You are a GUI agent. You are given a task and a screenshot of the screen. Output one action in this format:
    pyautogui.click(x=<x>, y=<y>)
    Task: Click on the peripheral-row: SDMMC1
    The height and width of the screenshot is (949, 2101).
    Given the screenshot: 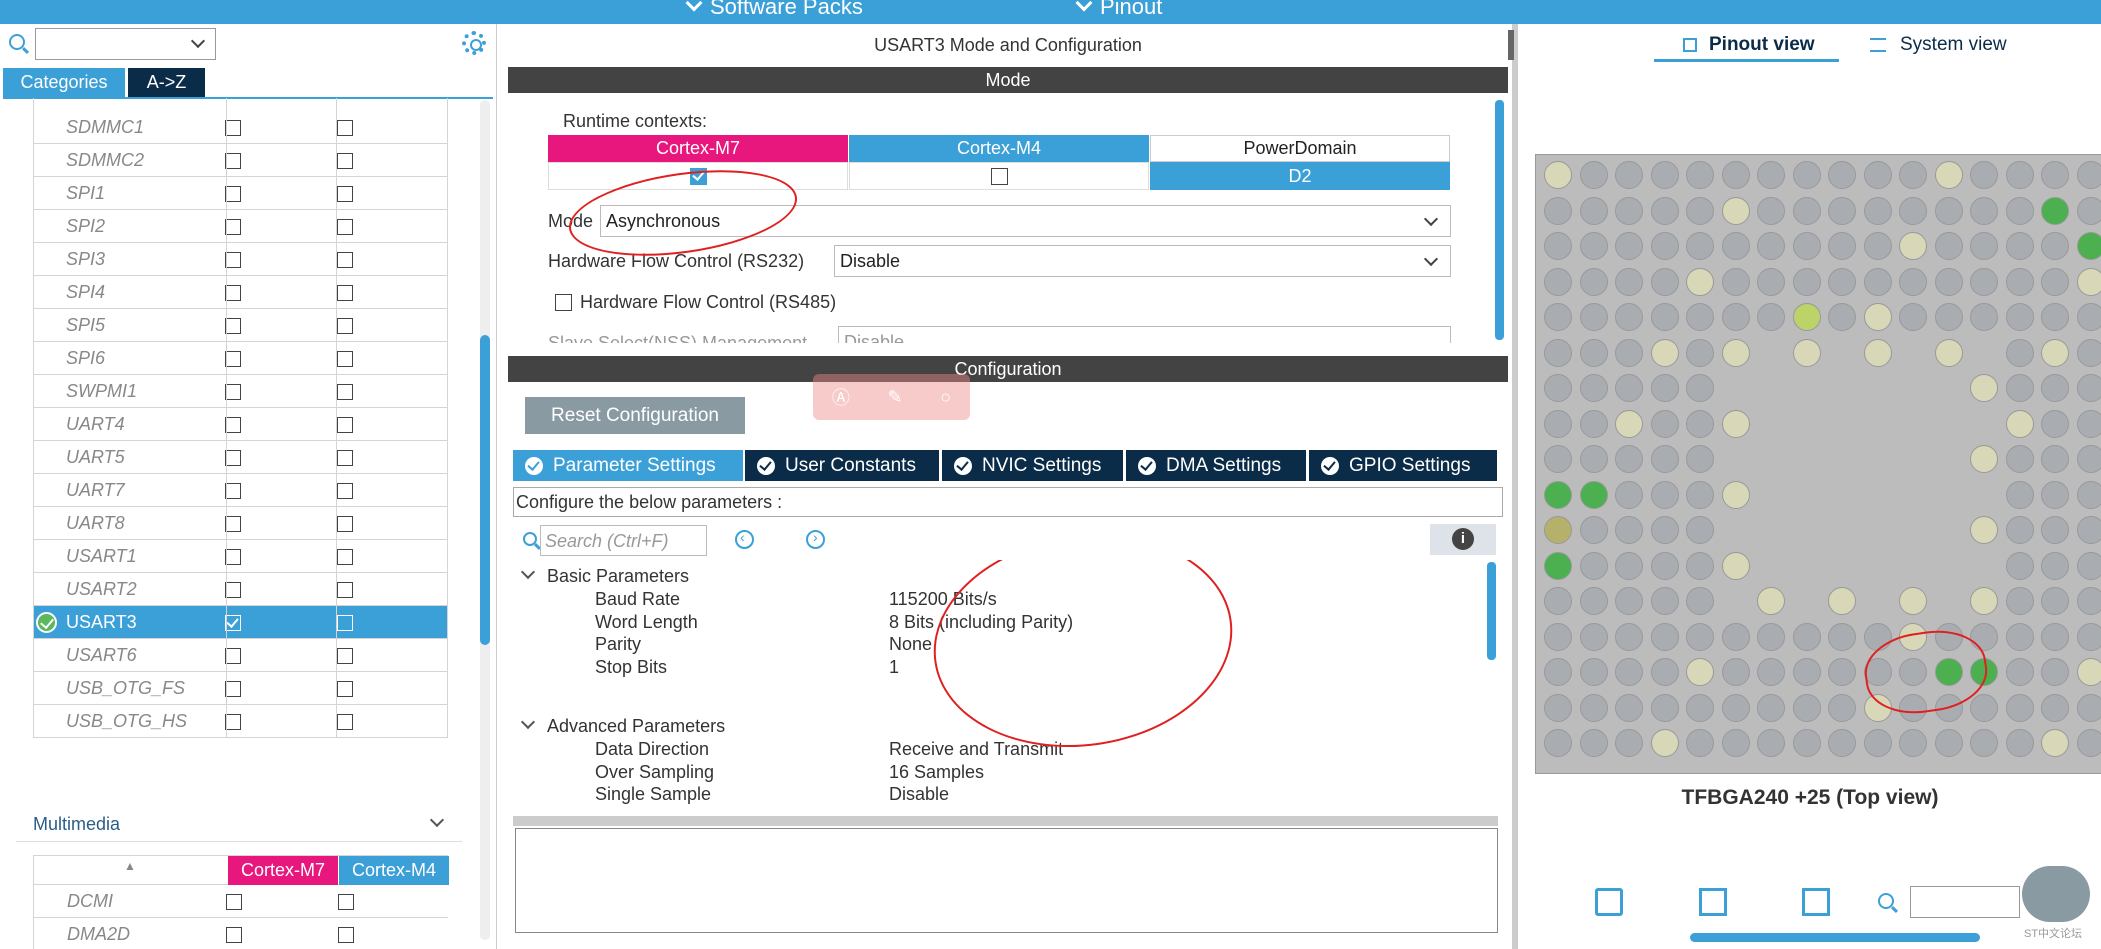 What is the action you would take?
    pyautogui.click(x=240, y=127)
    